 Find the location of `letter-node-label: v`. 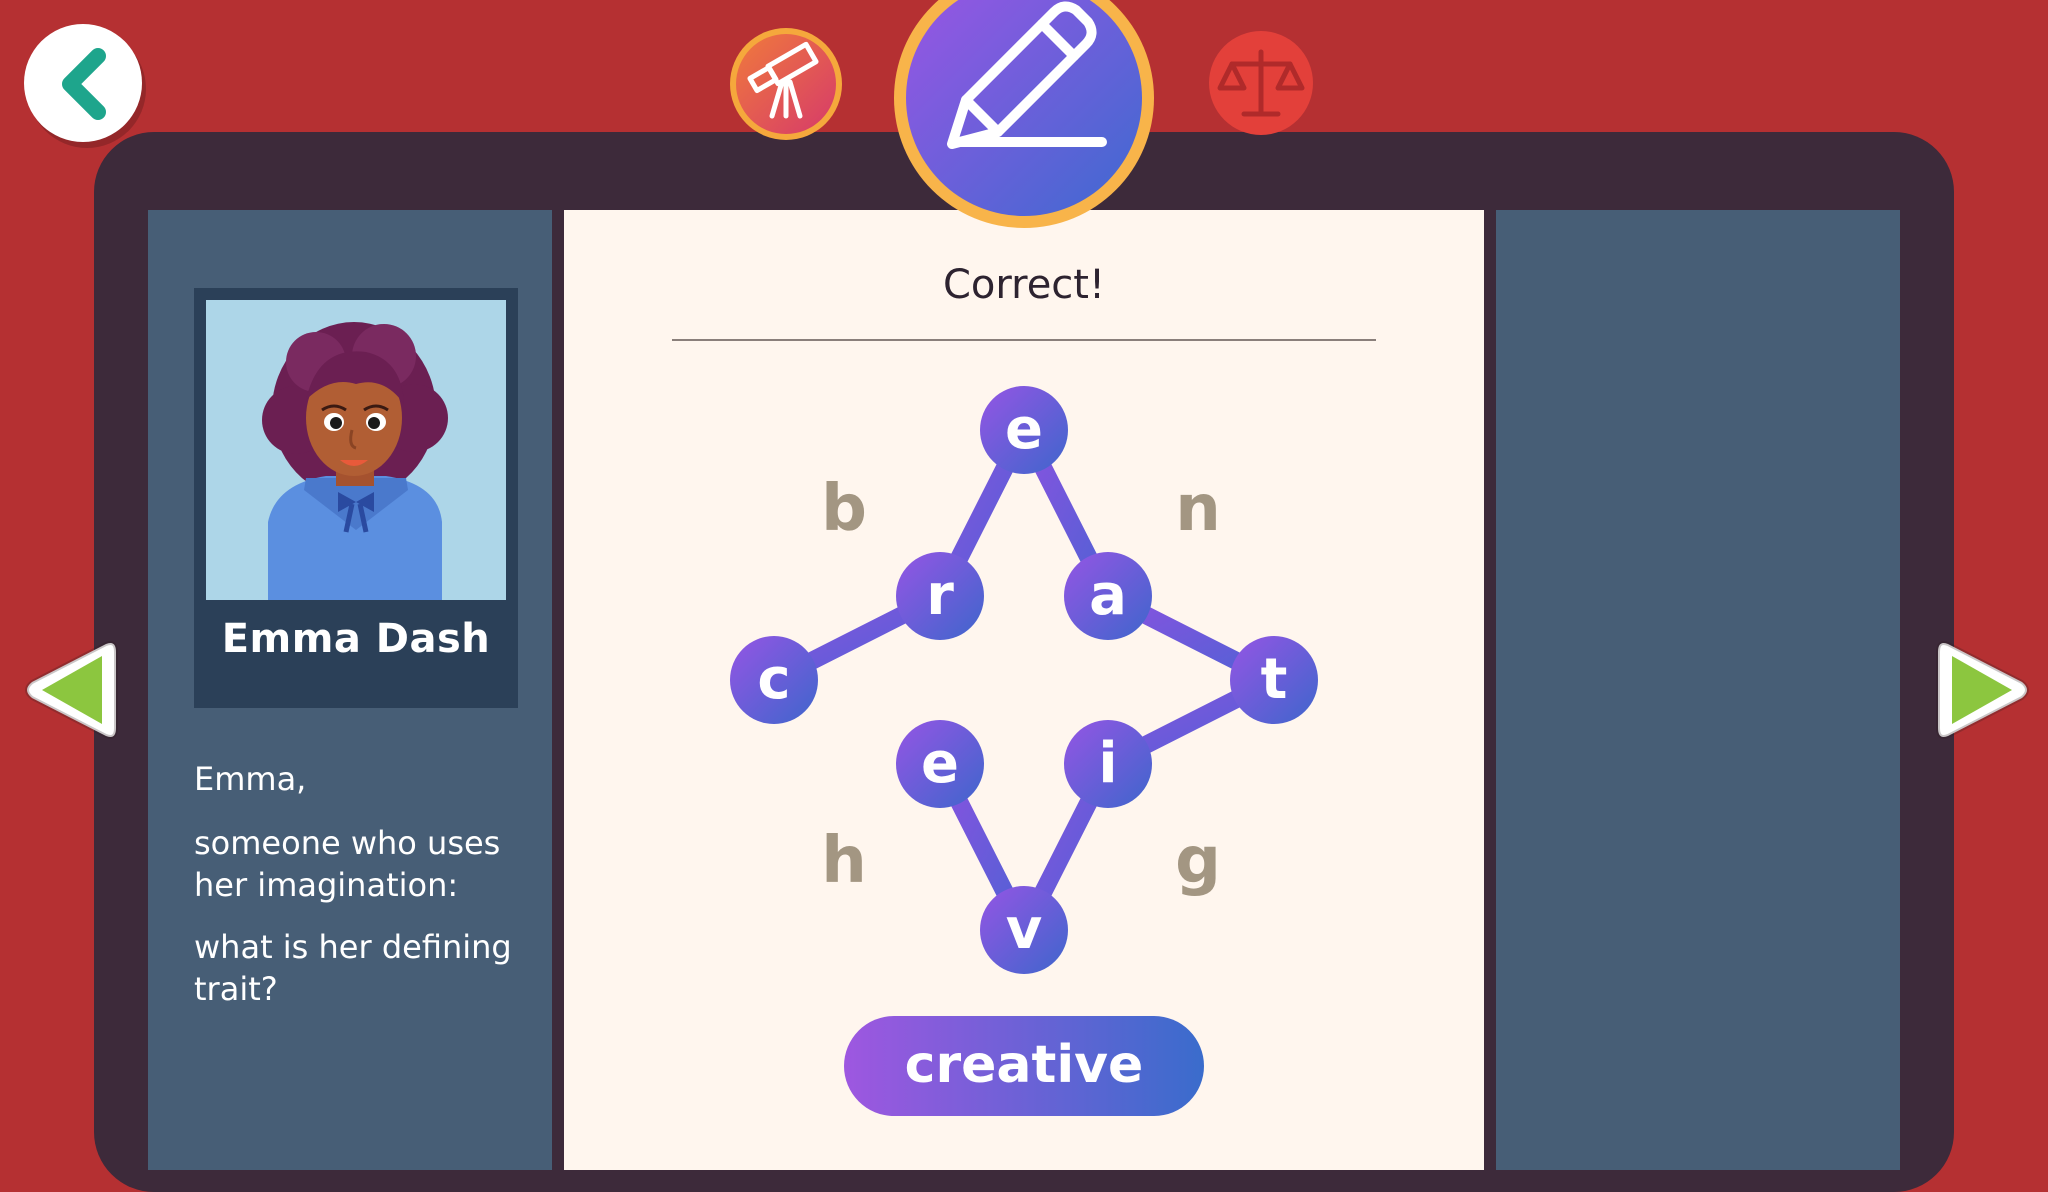

letter-node-label: v is located at coordinates (1024, 929).